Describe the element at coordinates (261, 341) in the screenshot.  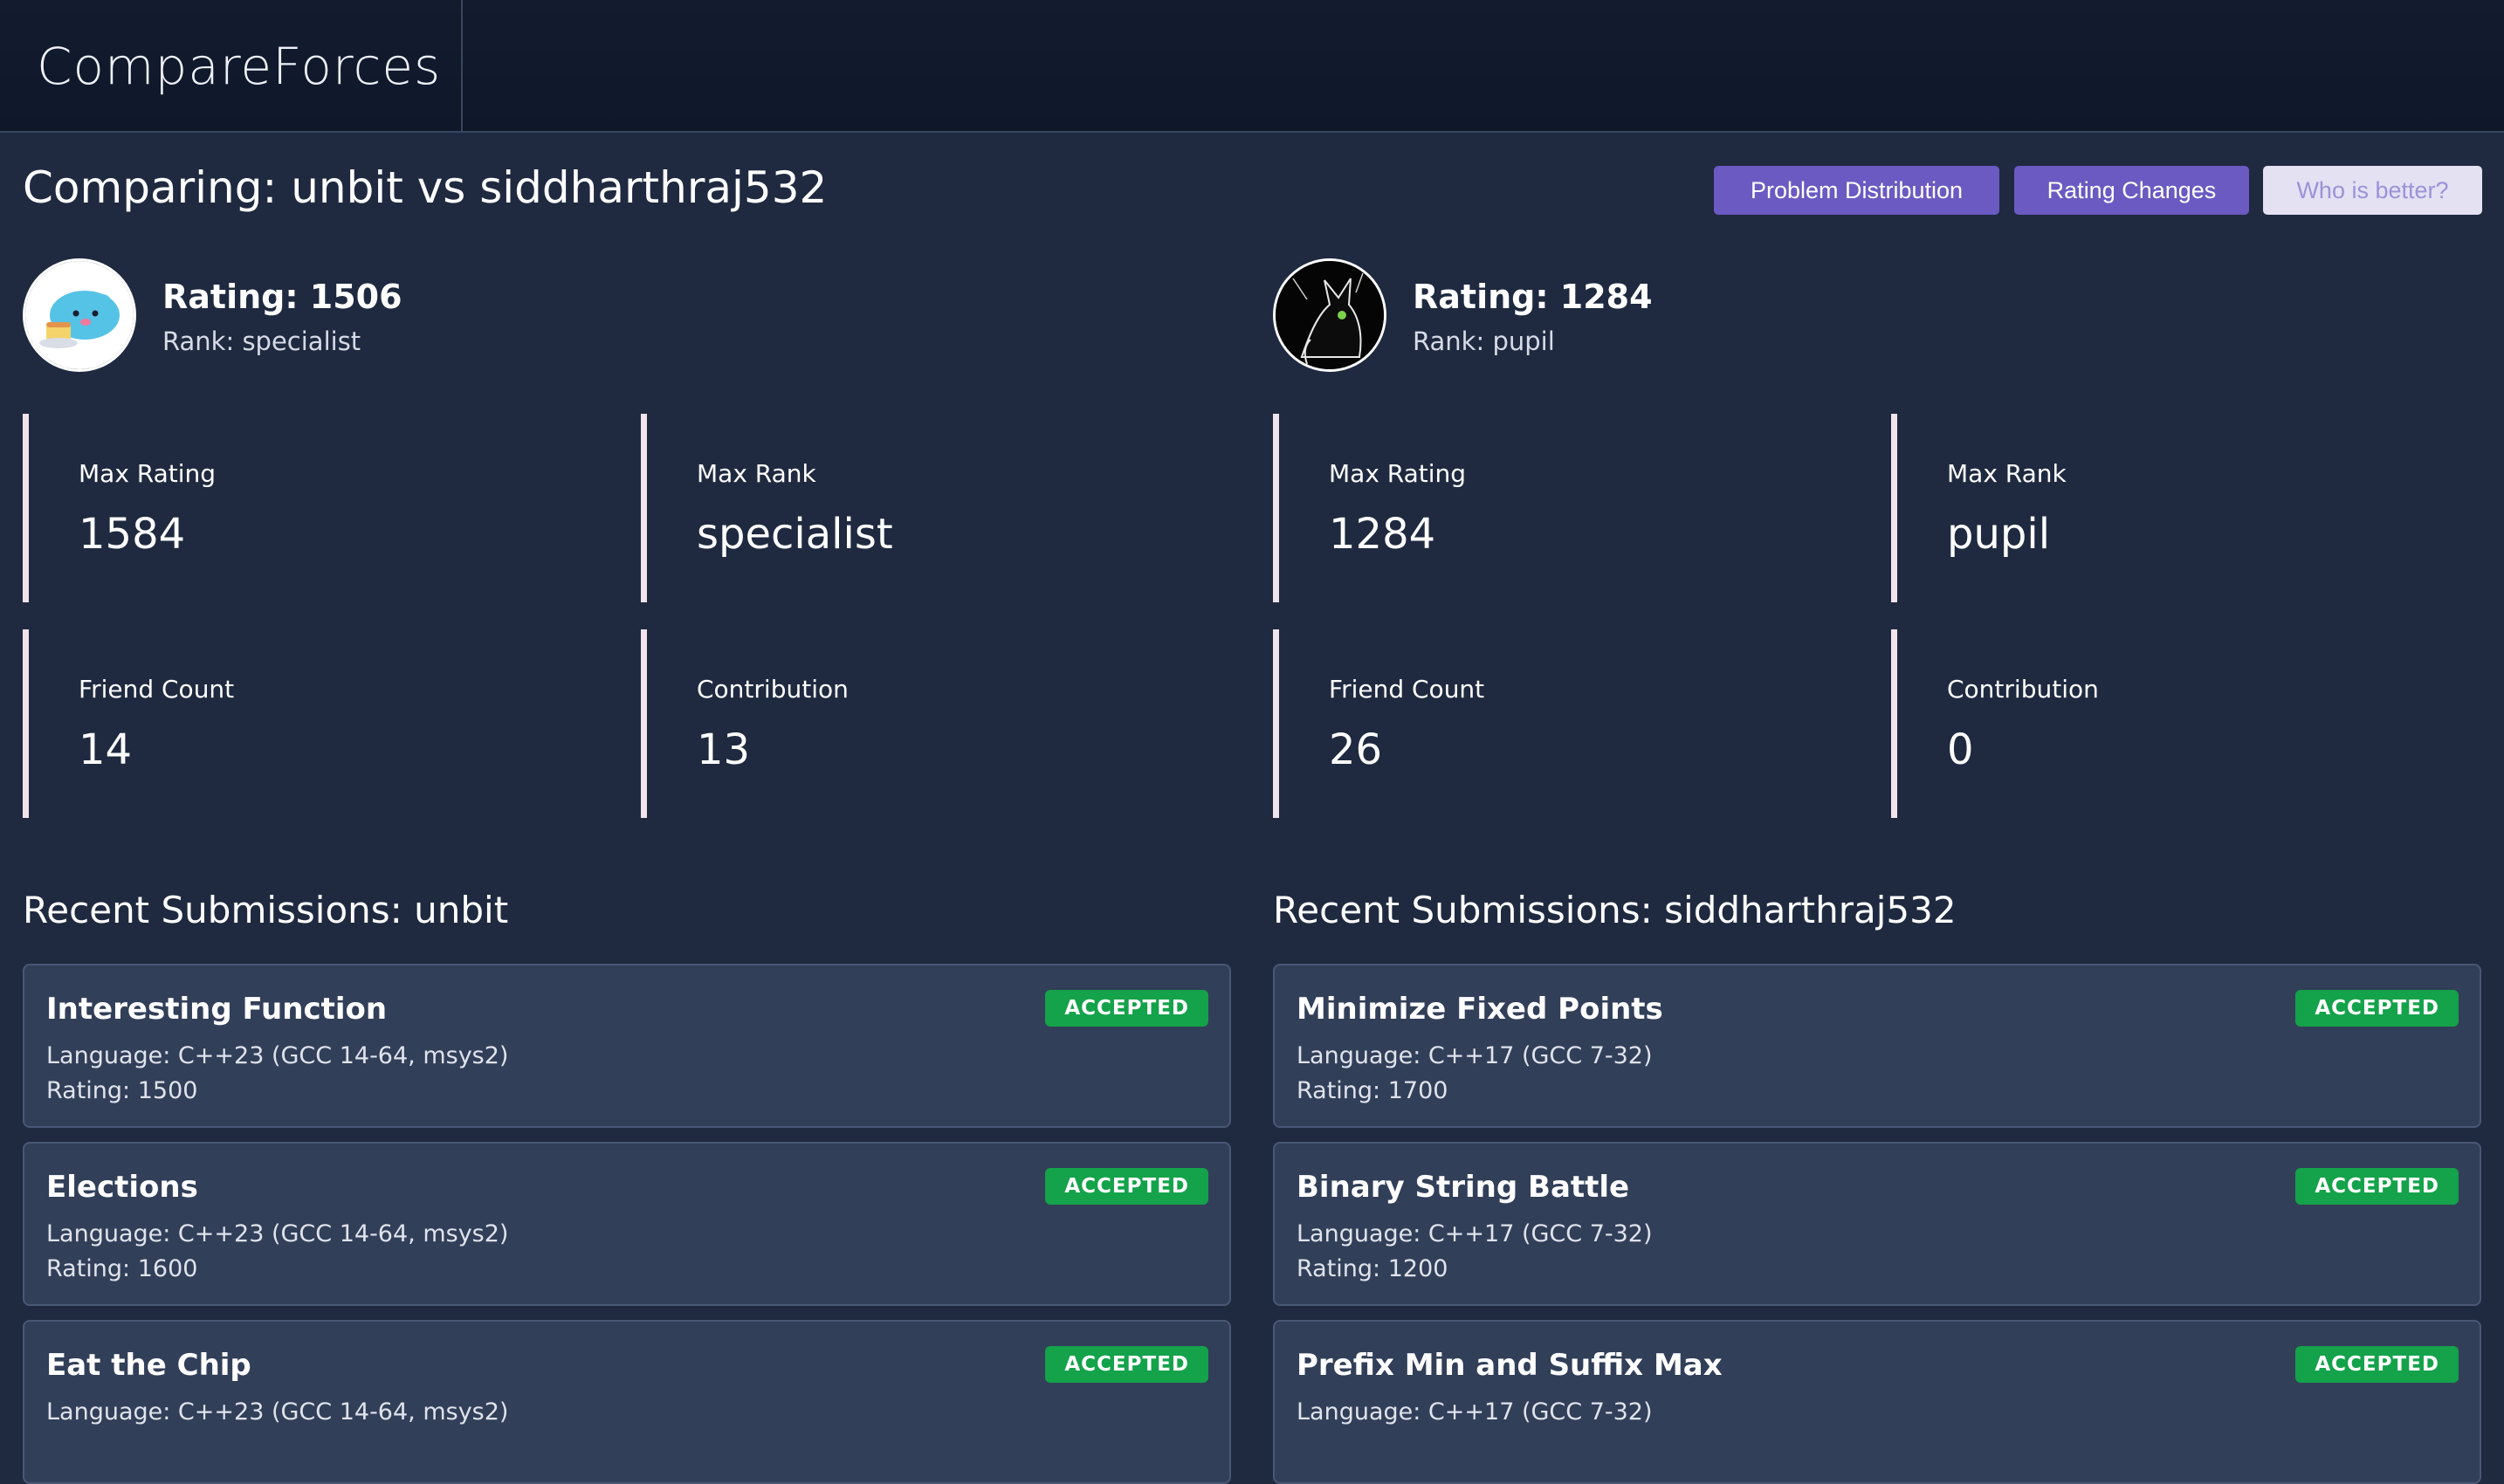
I see `user-rank: Rank: specialist` at that location.